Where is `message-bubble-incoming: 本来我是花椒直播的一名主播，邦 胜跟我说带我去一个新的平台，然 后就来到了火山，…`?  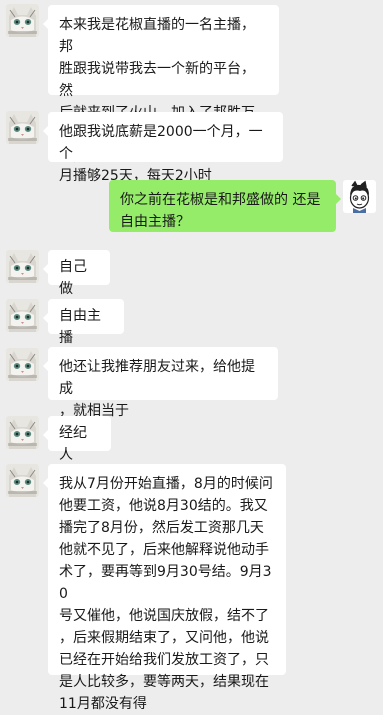 message-bubble-incoming: 本来我是花椒直播的一名主播，邦 胜跟我说带我去一个新的平台，然 后就来到了火山，… is located at coordinates (161, 85).